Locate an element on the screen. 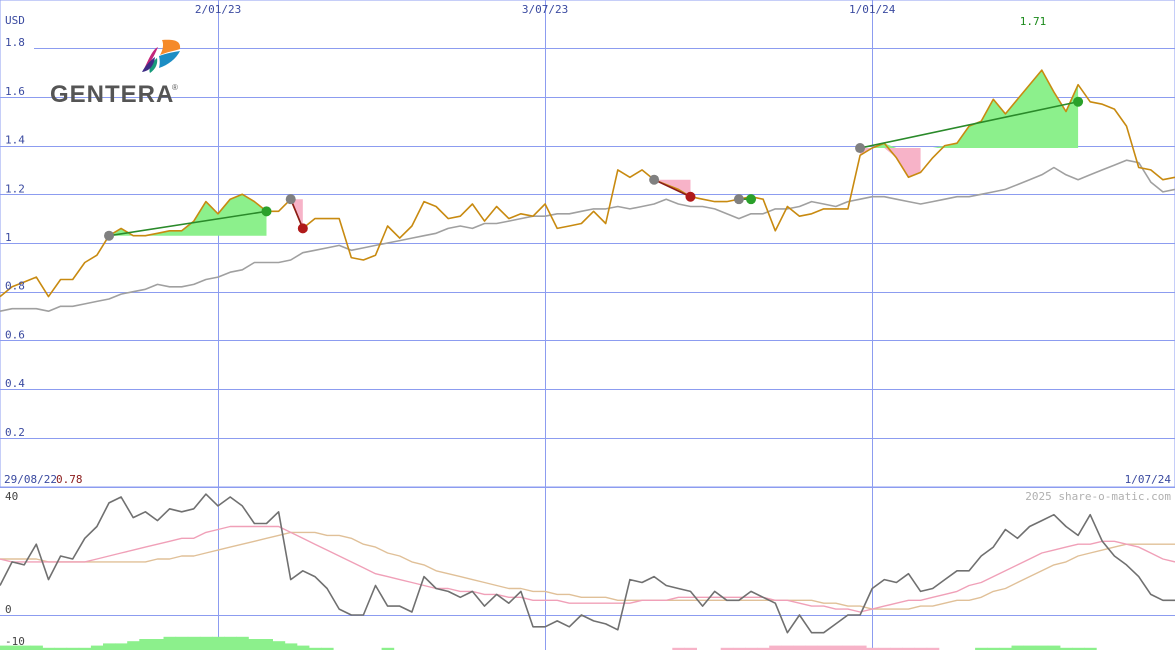 This screenshot has height=650, width=1175. logo-wordmark: GENTERA is located at coordinates (112, 94).